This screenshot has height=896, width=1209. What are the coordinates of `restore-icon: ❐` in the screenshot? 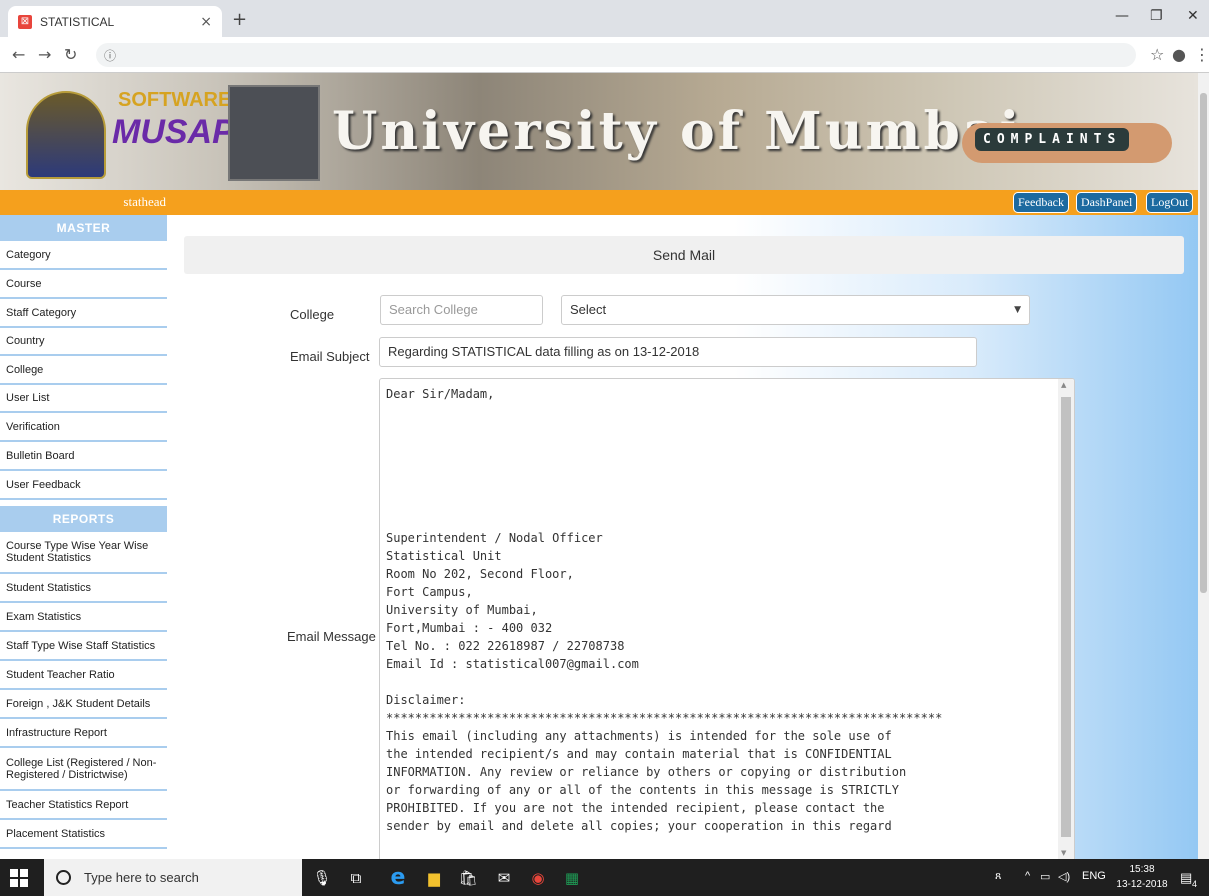 It's located at (1156, 16).